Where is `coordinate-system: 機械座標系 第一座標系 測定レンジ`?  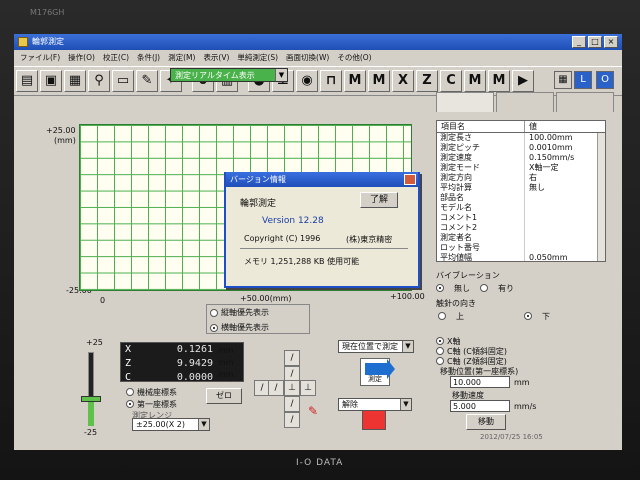
coordinate-system: 機械座標系 第一座標系 測定レンジ is located at coordinates (198, 403).